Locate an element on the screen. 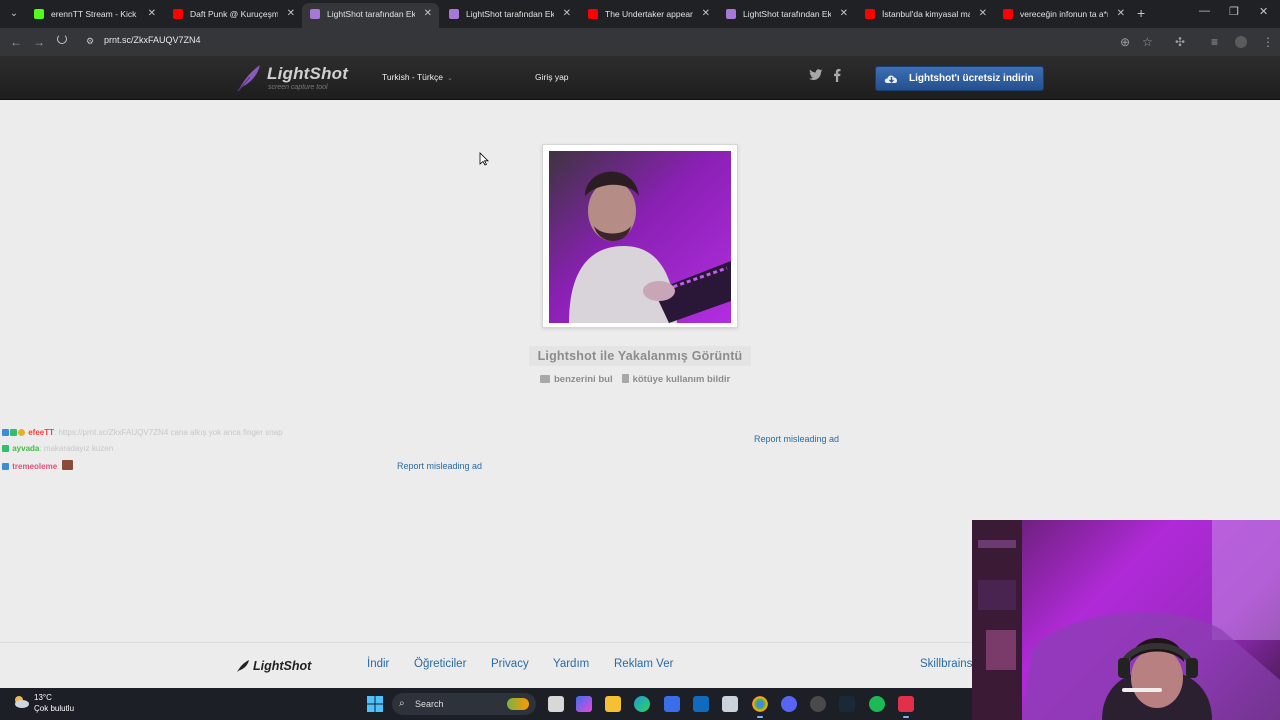 The height and width of the screenshot is (720, 1280). edge-icon is located at coordinates (642, 704).